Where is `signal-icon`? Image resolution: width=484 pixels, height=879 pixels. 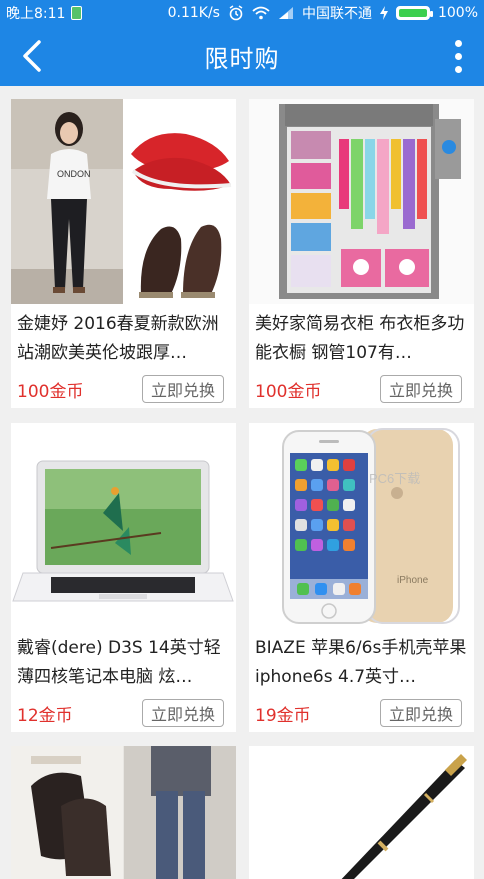
signal-icon is located at coordinates (285, 13).